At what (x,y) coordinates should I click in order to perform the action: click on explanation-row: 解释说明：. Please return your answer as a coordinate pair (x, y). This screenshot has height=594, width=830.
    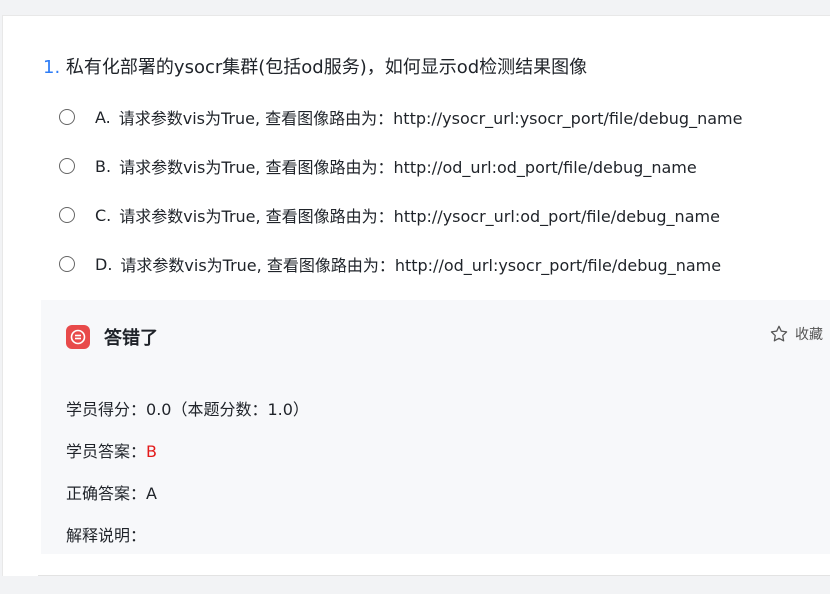
    Looking at the image, I should click on (106, 534).